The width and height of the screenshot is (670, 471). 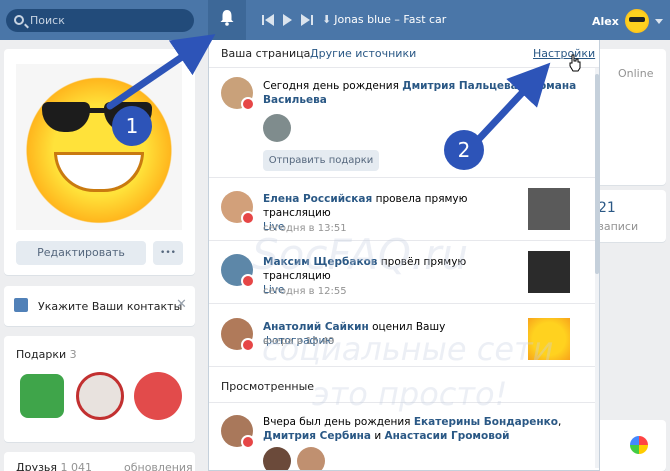 What do you see at coordinates (132, 126) in the screenshot?
I see `marker-1: 1` at bounding box center [132, 126].